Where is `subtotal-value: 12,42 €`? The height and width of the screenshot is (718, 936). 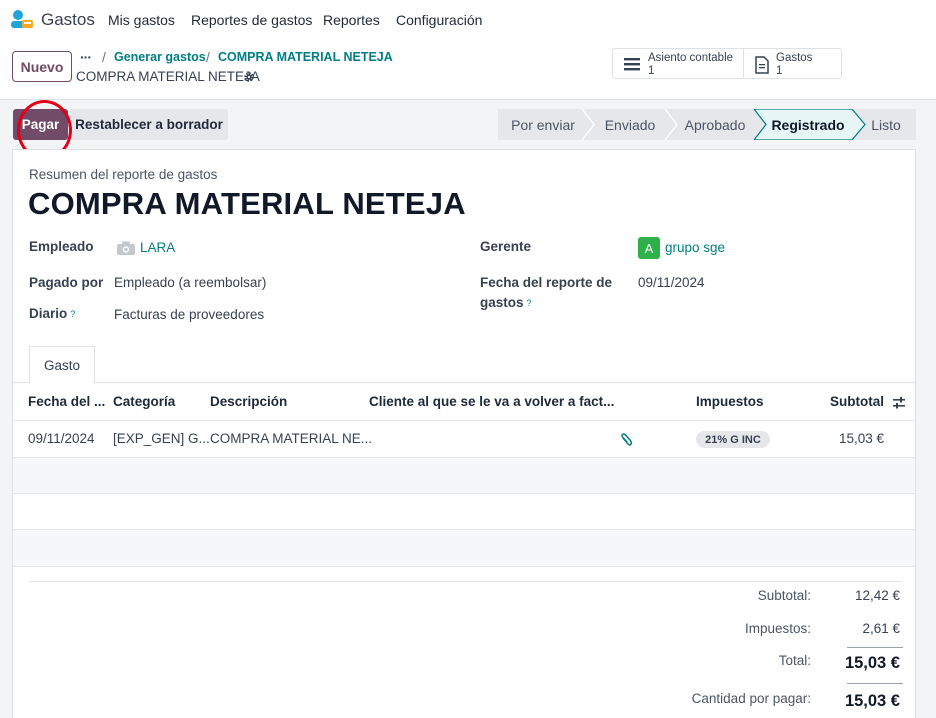
subtotal-value: 12,42 € is located at coordinates (877, 595).